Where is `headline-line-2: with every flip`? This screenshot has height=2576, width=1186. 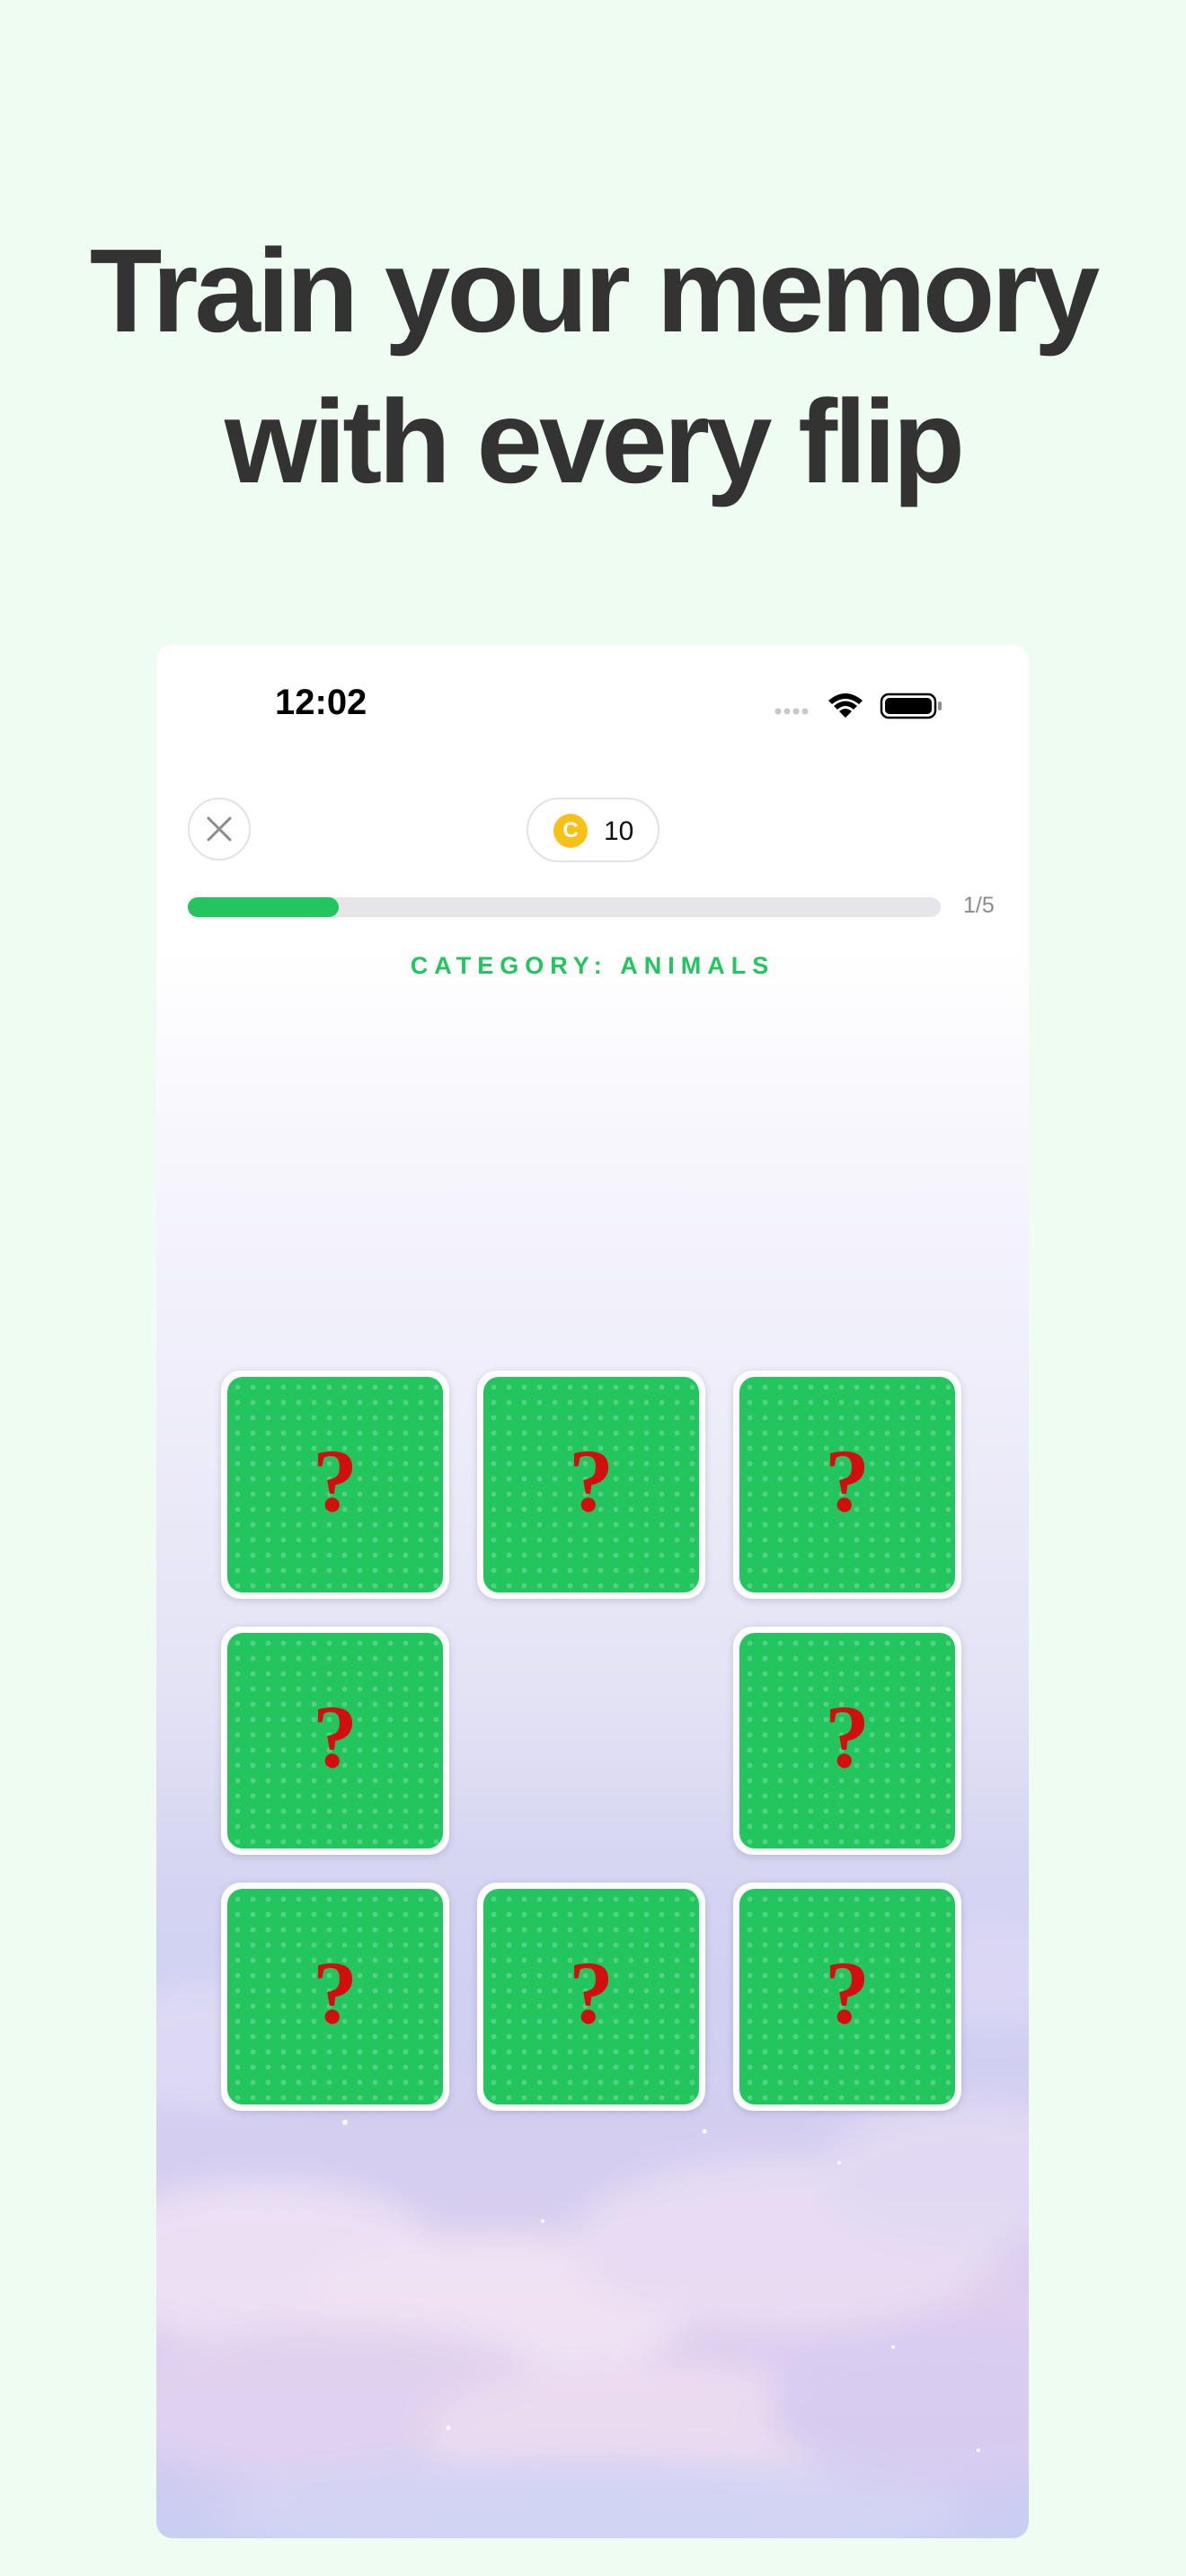 headline-line-2: with every flip is located at coordinates (594, 441).